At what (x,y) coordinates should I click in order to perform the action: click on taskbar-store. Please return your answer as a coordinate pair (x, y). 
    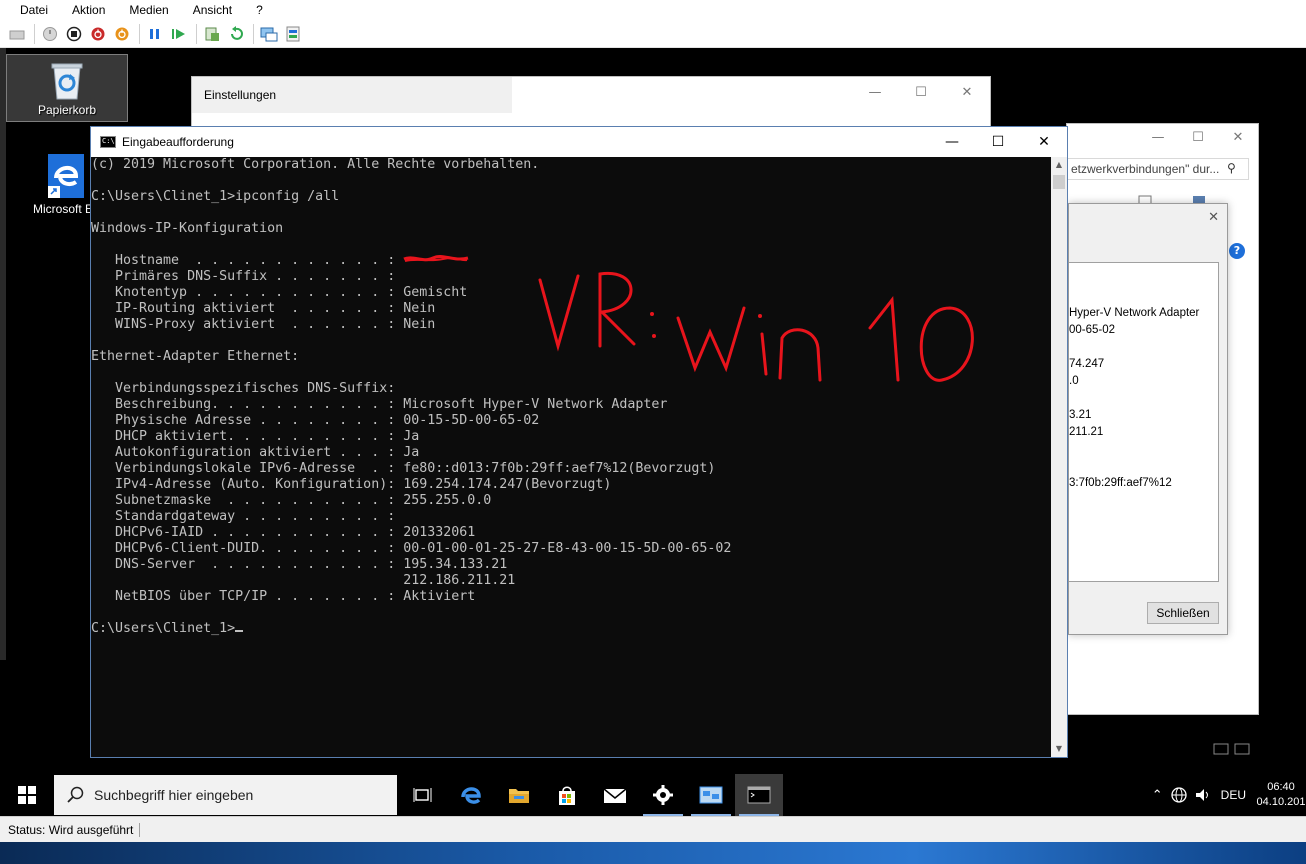
    Looking at the image, I should click on (567, 795).